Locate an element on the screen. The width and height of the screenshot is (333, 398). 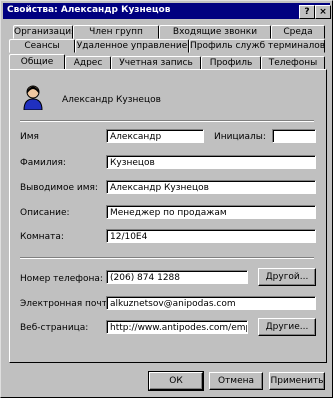
apply-button: Применить is located at coordinates (297, 381).